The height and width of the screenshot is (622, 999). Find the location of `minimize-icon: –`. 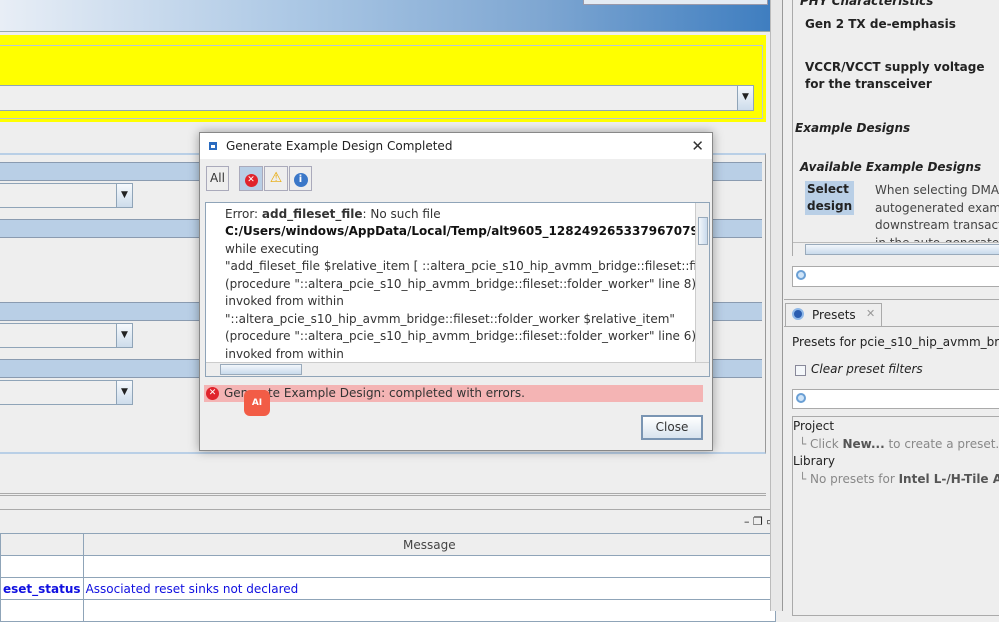

minimize-icon: – is located at coordinates (747, 521).